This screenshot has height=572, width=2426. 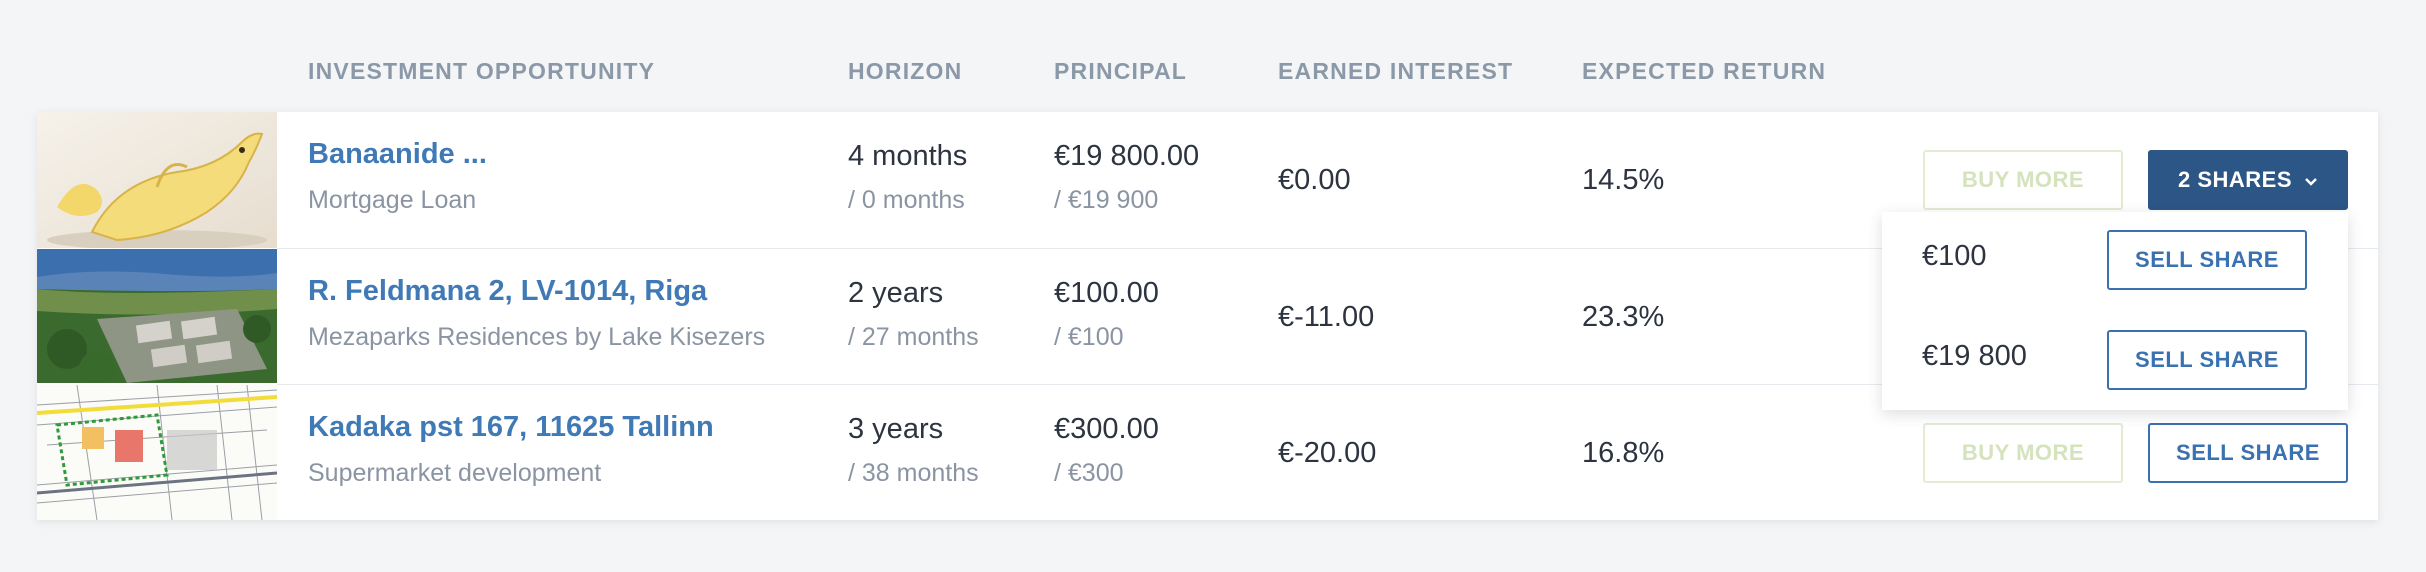 I want to click on opportunity-subtitle: Supermarket development, so click(x=455, y=473).